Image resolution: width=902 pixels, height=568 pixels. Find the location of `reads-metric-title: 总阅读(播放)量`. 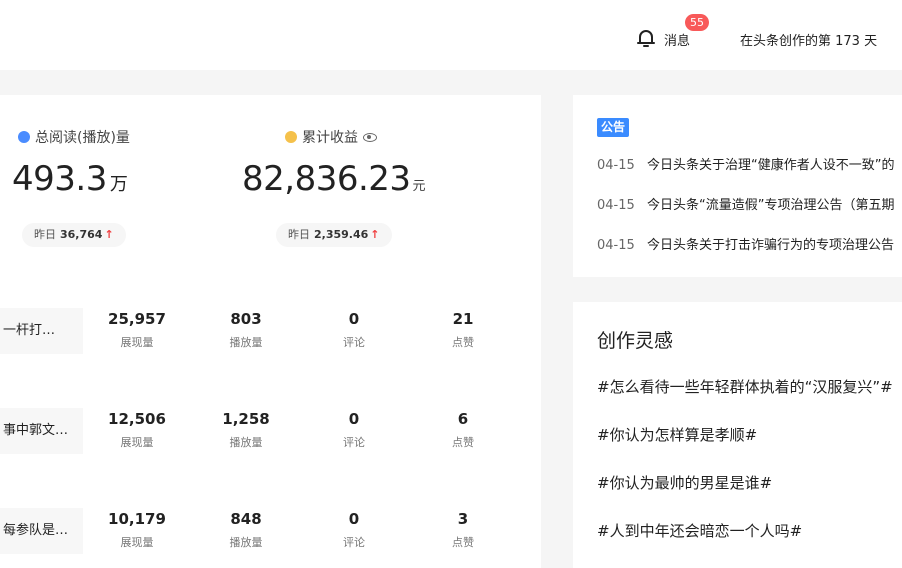

reads-metric-title: 总阅读(播放)量 is located at coordinates (74, 137).